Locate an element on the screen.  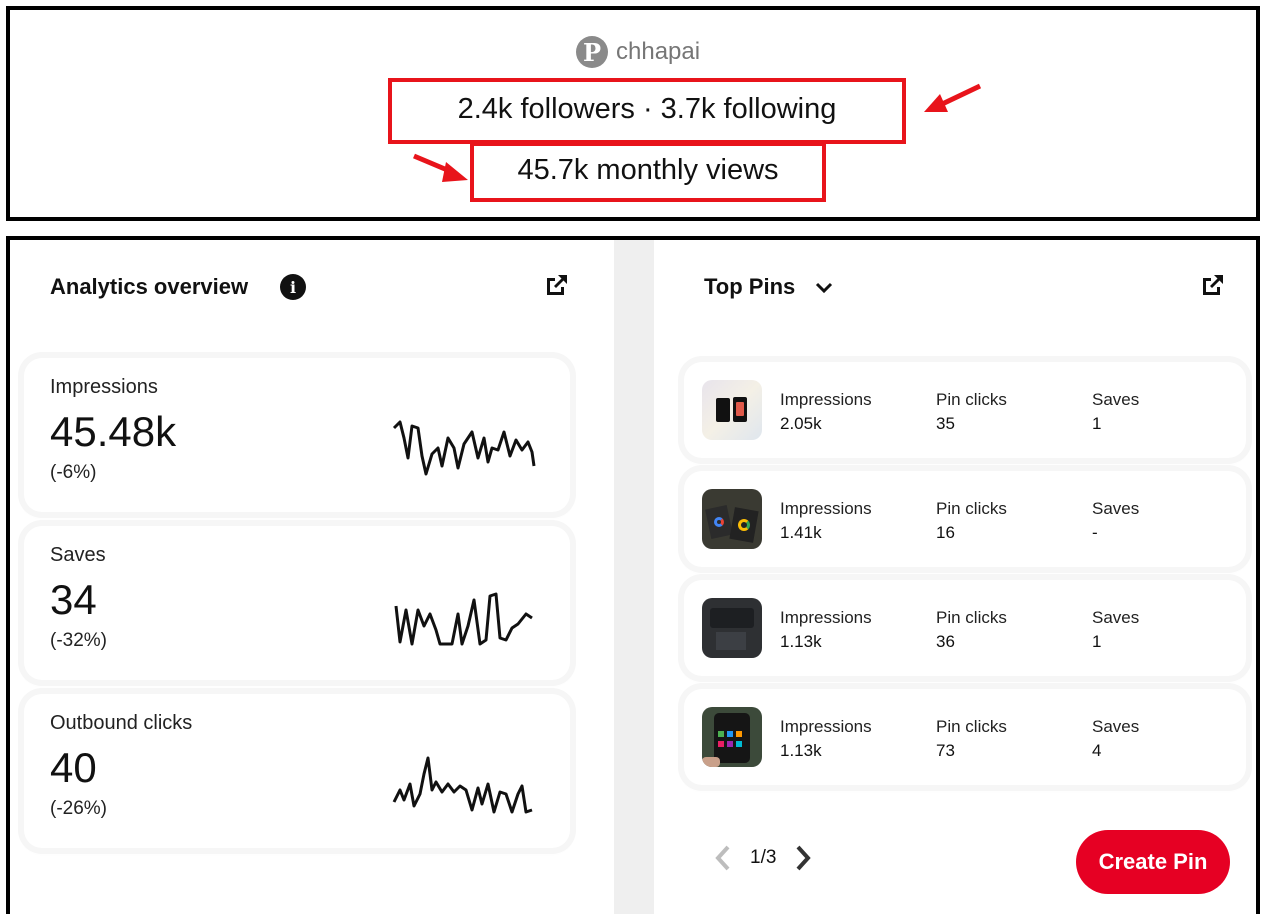
create-pin-button: Create Pin is located at coordinates (1153, 862).